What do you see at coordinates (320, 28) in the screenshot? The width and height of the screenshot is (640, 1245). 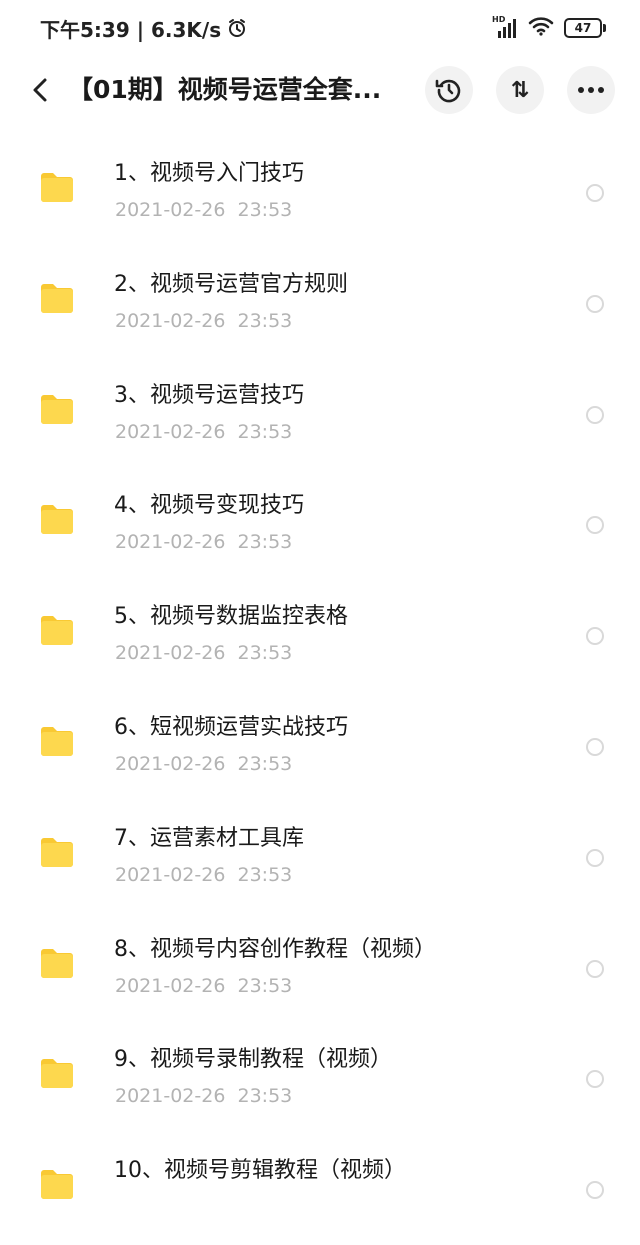 I see `status-bar: 下午5:39 | 6.3K/s HD 47` at bounding box center [320, 28].